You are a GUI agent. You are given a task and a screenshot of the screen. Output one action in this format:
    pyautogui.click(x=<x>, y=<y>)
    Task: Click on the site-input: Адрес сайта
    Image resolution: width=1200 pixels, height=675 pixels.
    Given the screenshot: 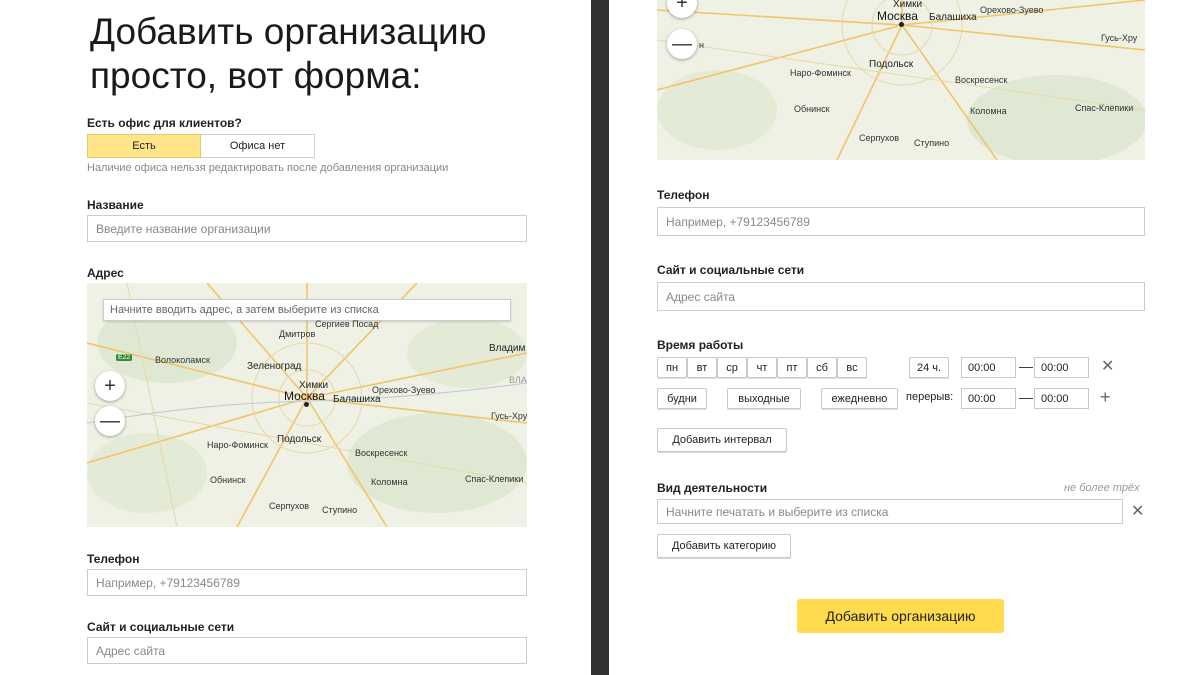 What is the action you would take?
    pyautogui.click(x=307, y=650)
    